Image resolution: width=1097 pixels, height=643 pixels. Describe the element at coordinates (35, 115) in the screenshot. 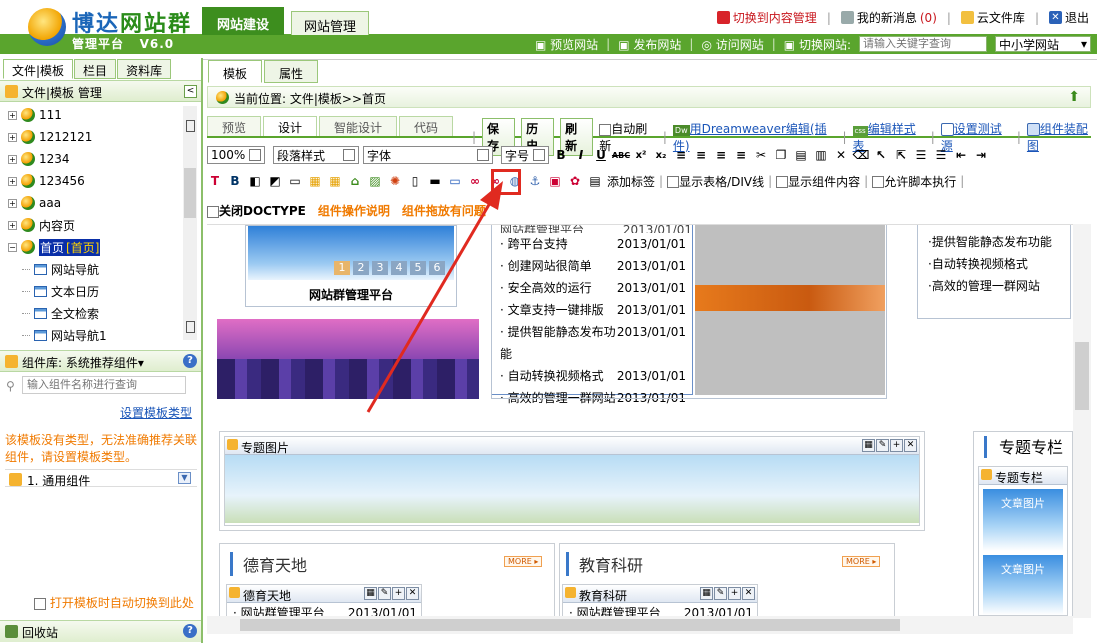

I see `tree-item: +111` at that location.